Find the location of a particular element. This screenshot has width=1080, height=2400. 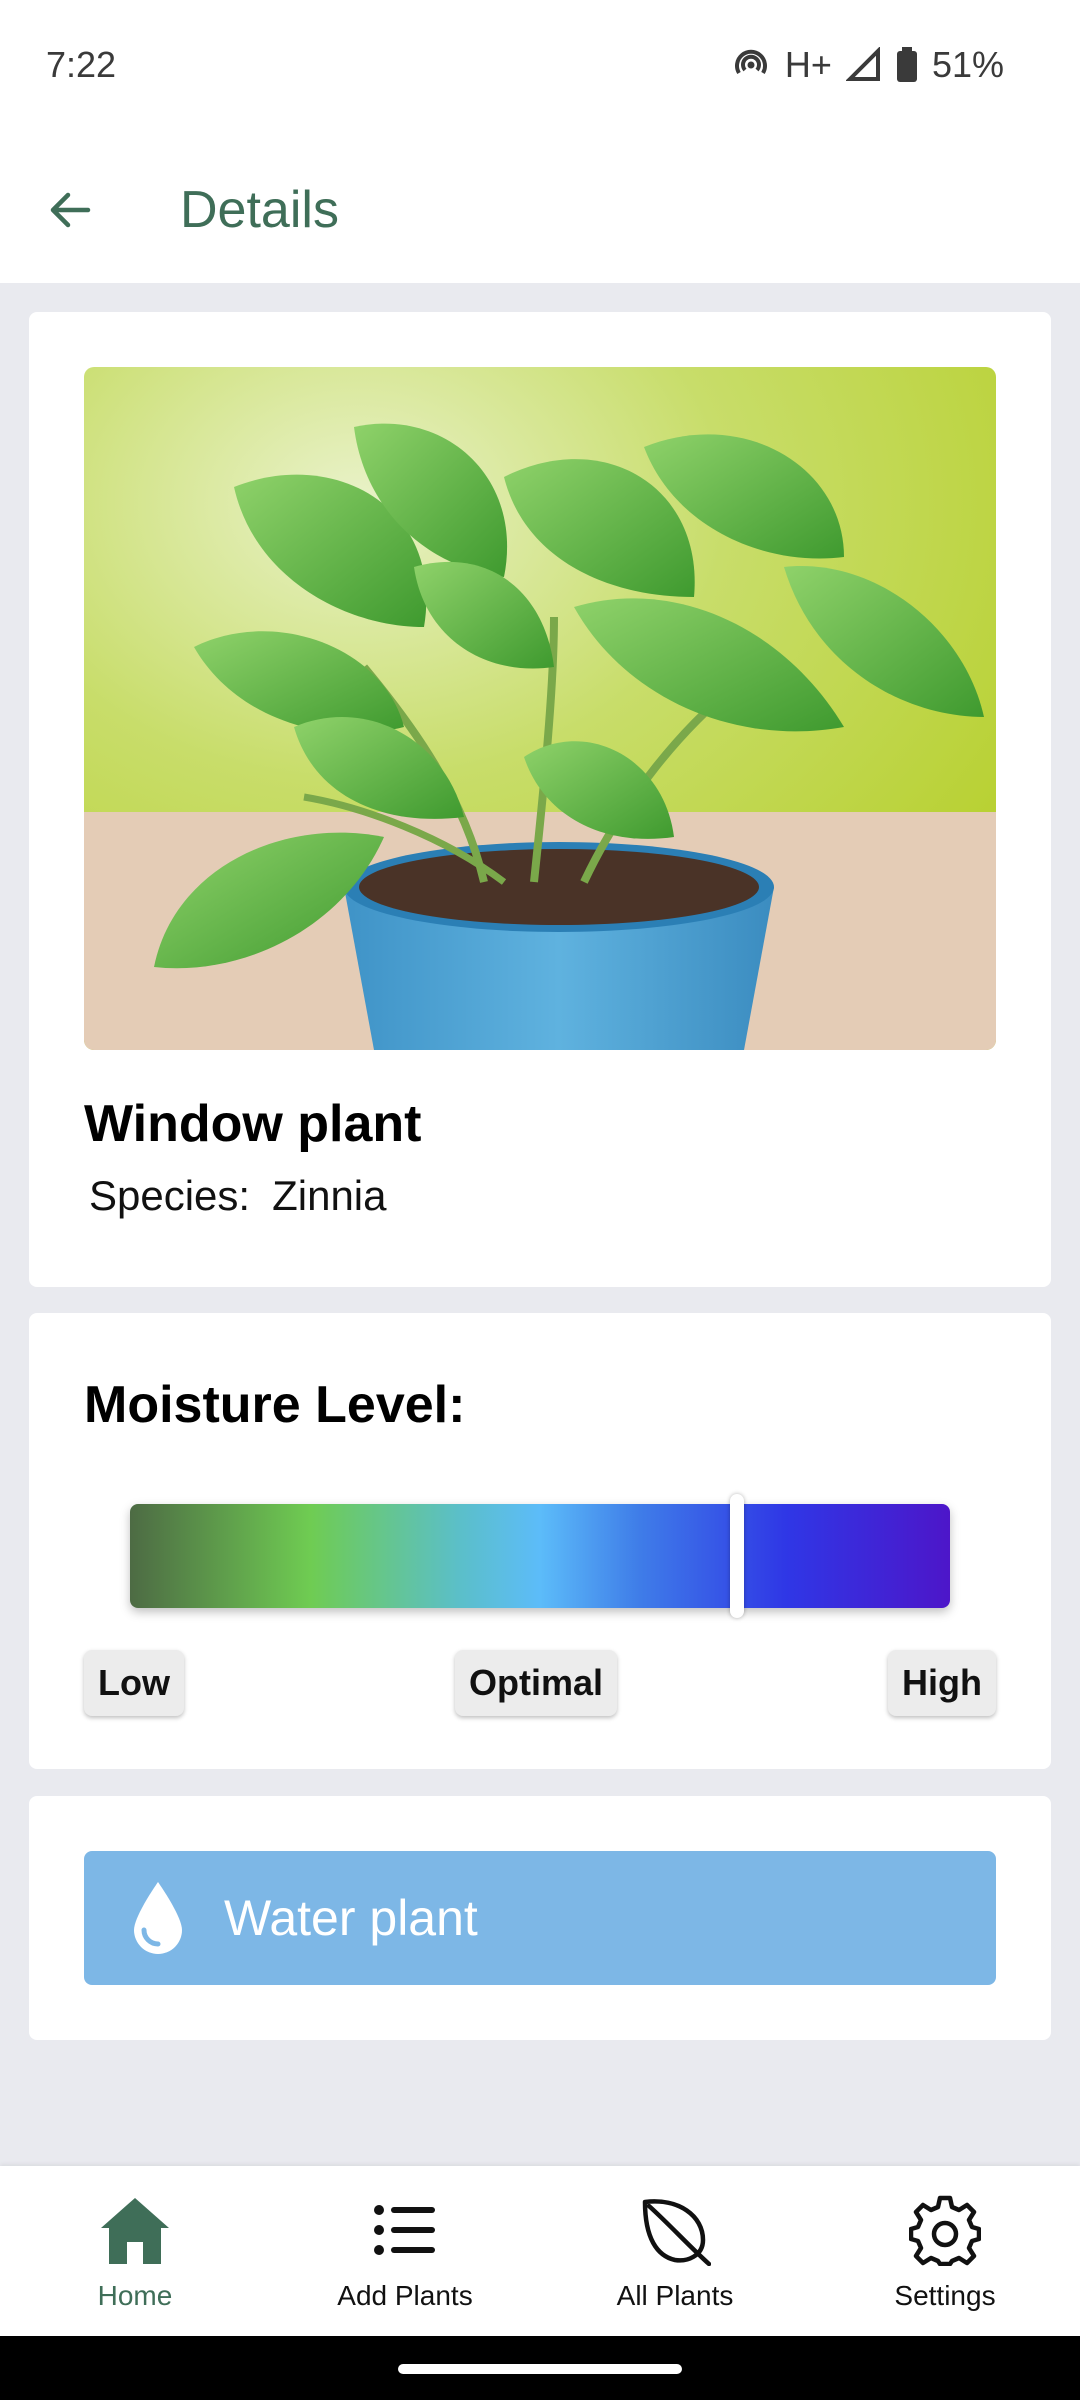

nav-add-plants: Add Plants is located at coordinates (405, 2253).